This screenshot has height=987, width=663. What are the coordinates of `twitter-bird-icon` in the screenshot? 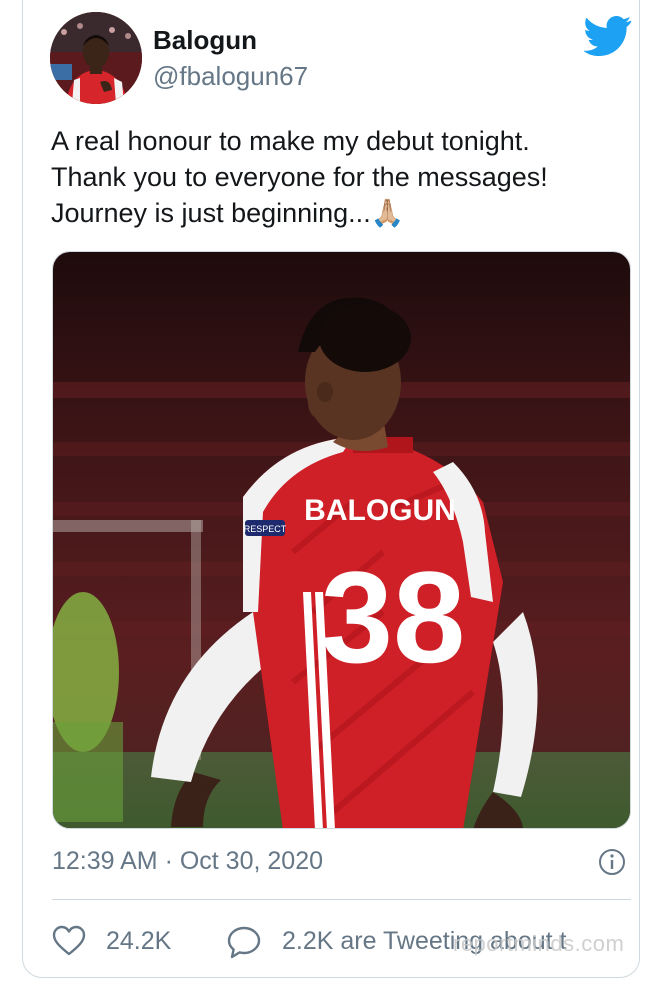 It's located at (608, 36).